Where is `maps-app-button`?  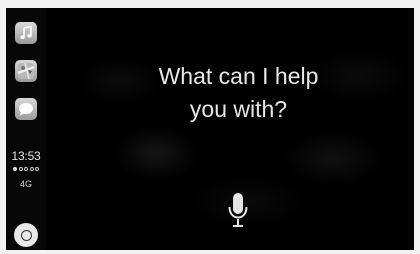
maps-app-button is located at coordinates (26, 71).